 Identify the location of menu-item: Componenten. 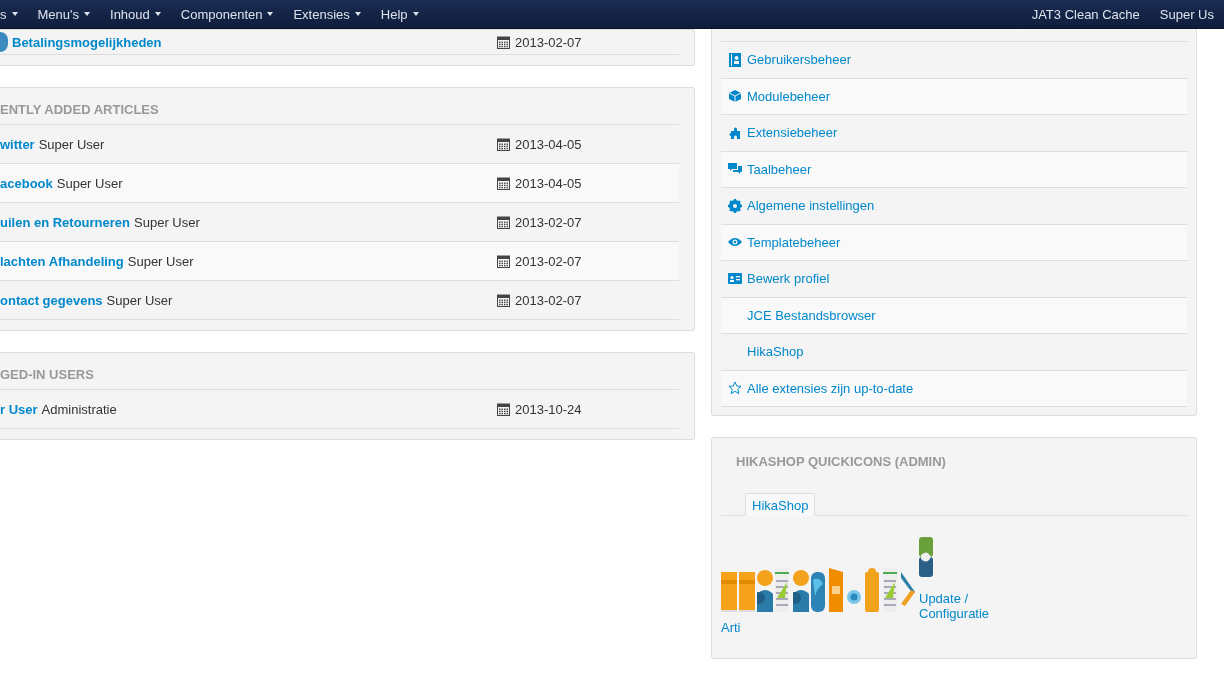
(227, 14).